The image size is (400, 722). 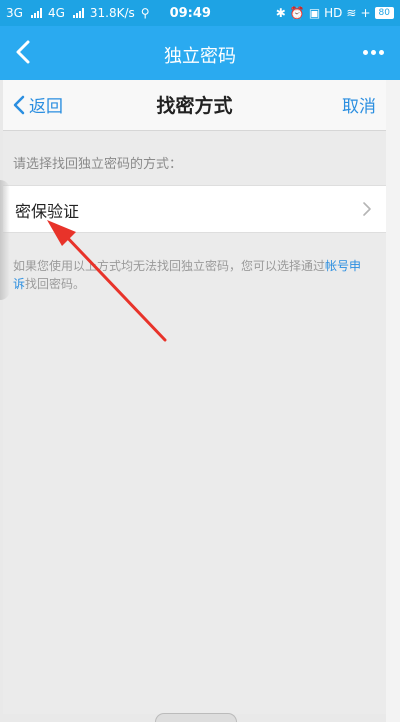 What do you see at coordinates (47, 211) in the screenshot?
I see `option-label: 密保验证` at bounding box center [47, 211].